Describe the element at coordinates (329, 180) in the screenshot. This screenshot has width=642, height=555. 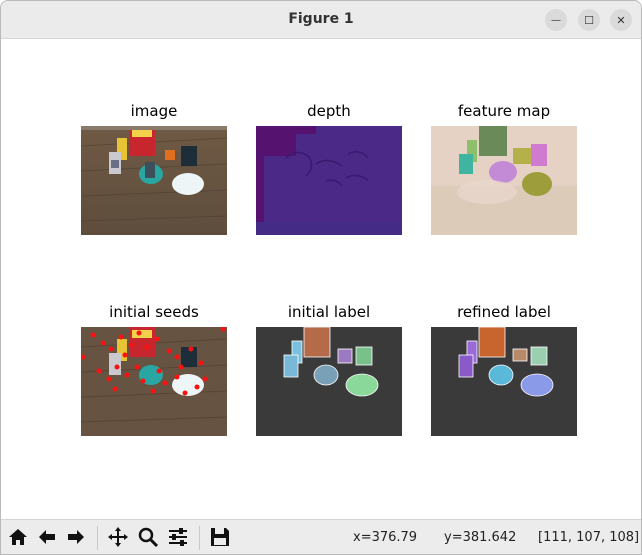
I see `depth-image` at that location.